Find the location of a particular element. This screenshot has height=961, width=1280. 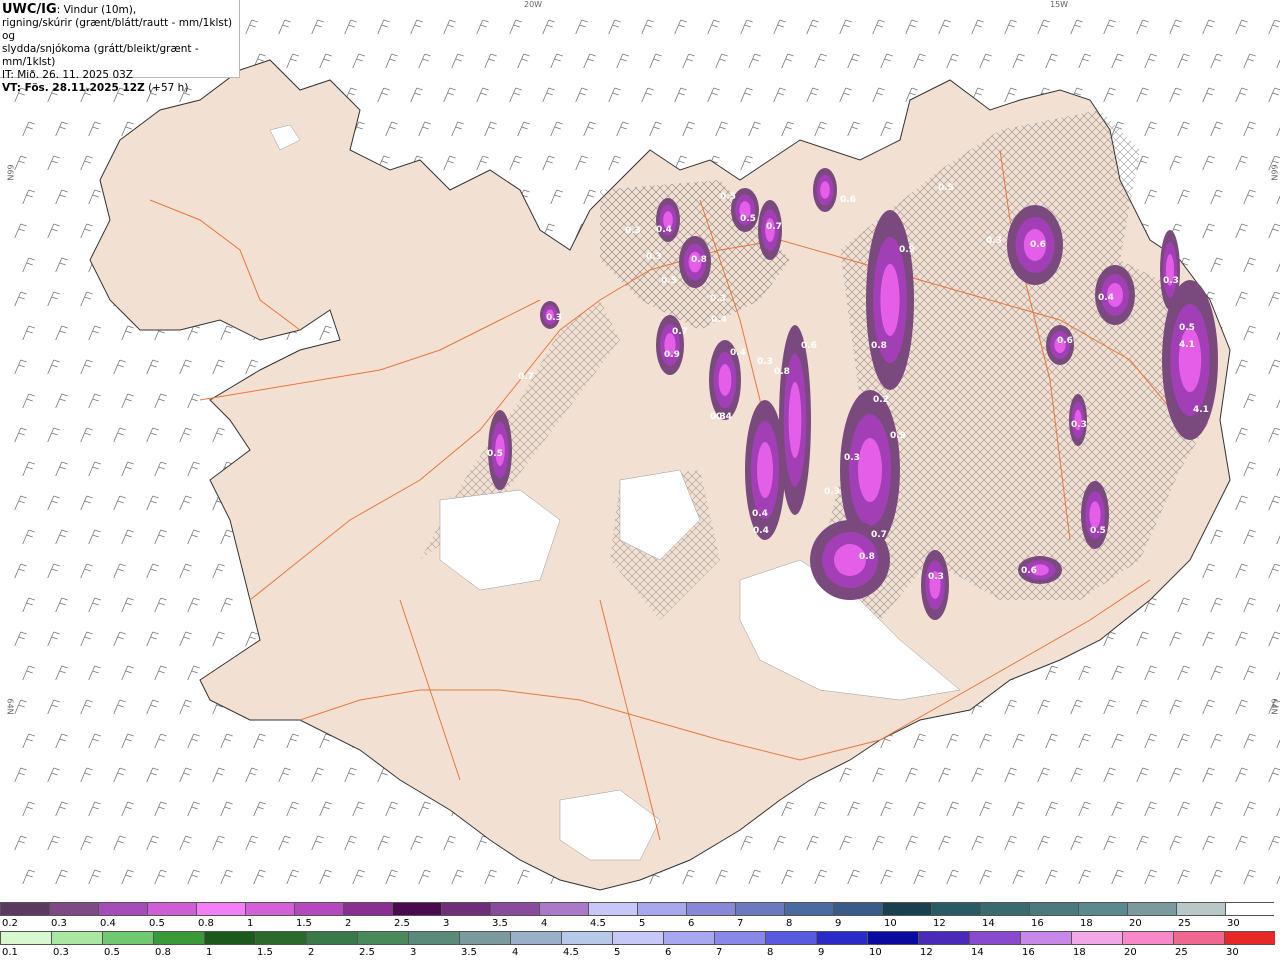

precip-value-label: 0.9 is located at coordinates (672, 355).